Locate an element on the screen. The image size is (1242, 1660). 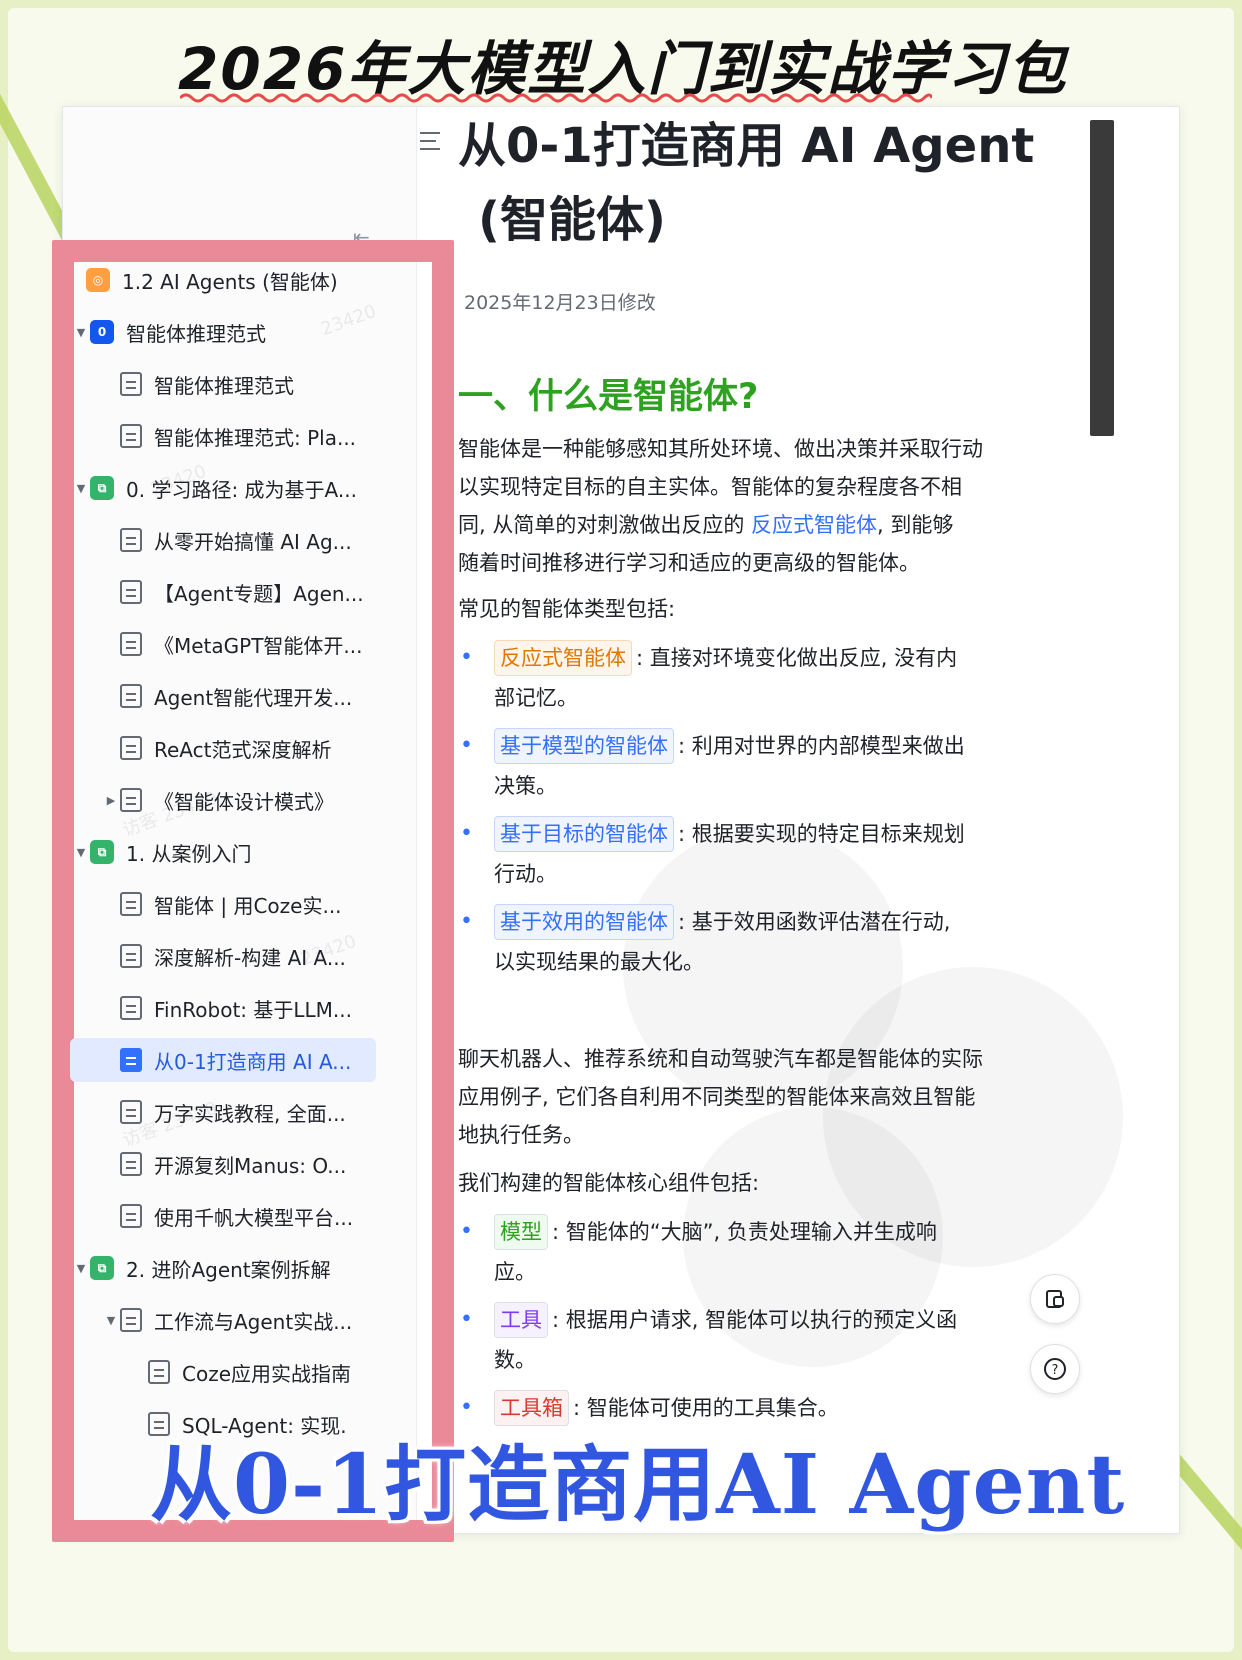
list-item-desc-cont: 以实现结果的最大化。 is located at coordinates (599, 962).